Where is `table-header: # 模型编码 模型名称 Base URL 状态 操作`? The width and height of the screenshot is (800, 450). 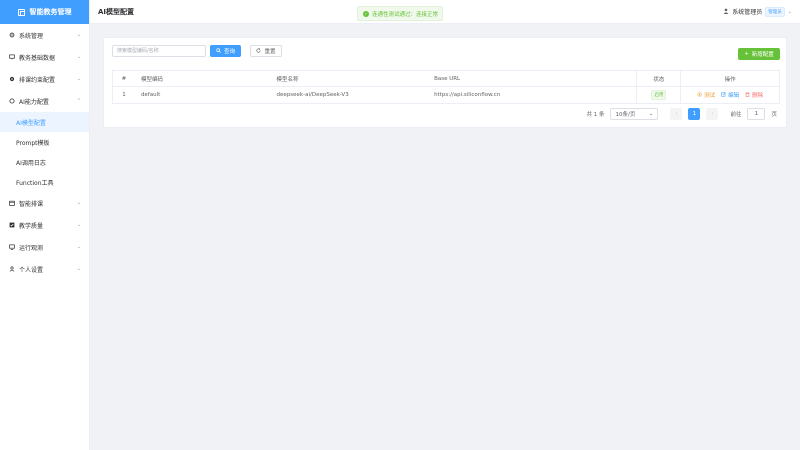
table-header: # 模型编码 模型名称 Base URL 状态 操作 is located at coordinates (446, 79).